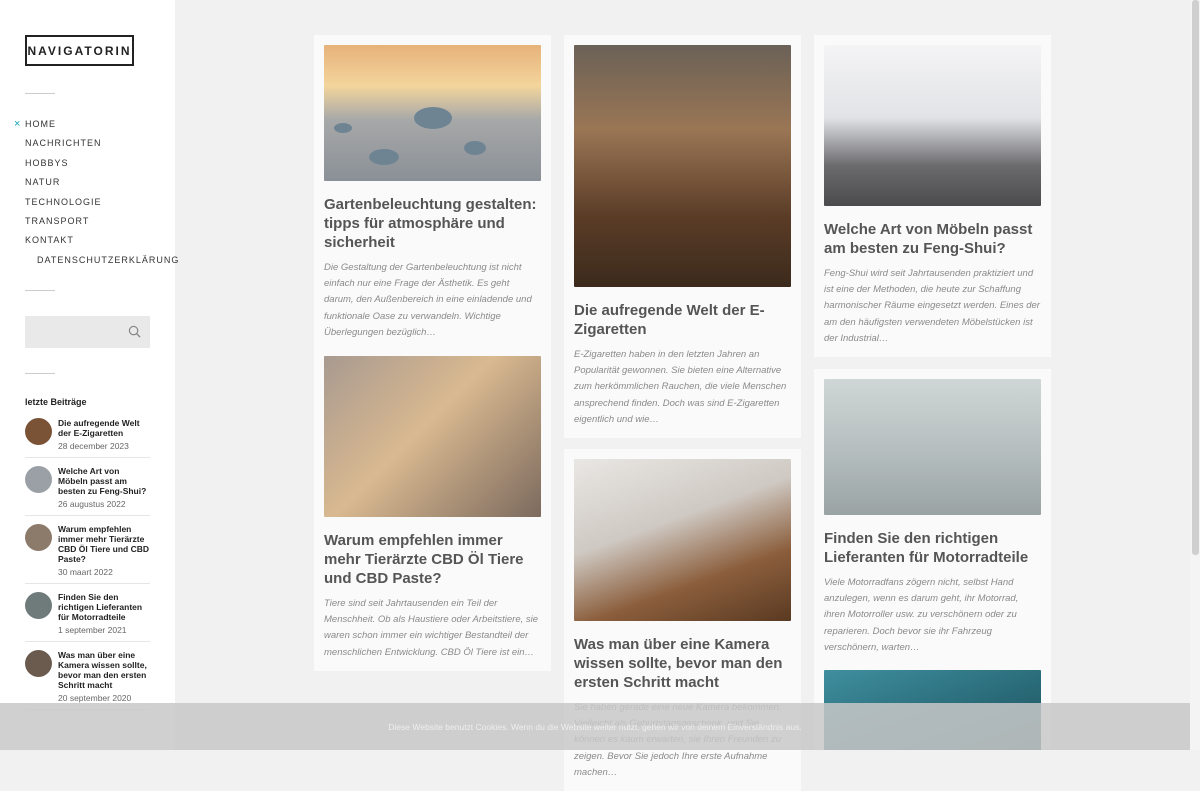 This screenshot has height=791, width=1200. I want to click on recent-post-date: 1 september 2021, so click(92, 630).